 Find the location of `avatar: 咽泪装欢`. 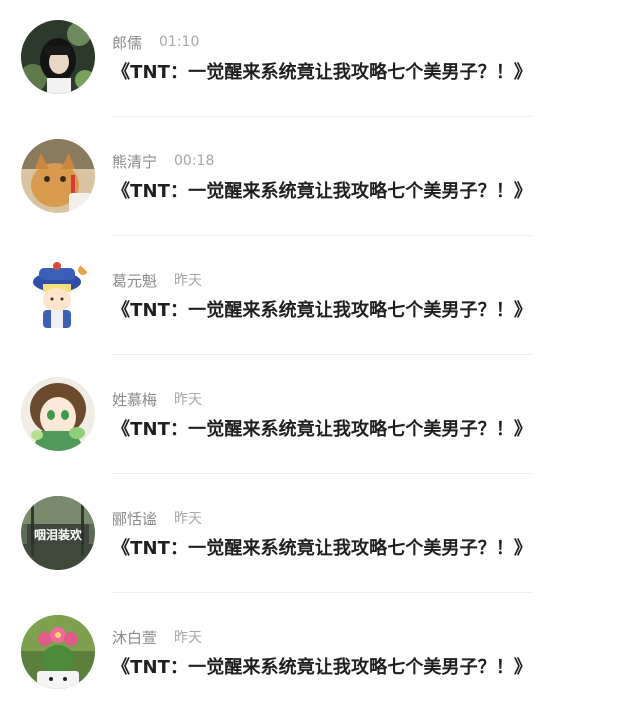

avatar: 咽泪装欢 is located at coordinates (58, 533).